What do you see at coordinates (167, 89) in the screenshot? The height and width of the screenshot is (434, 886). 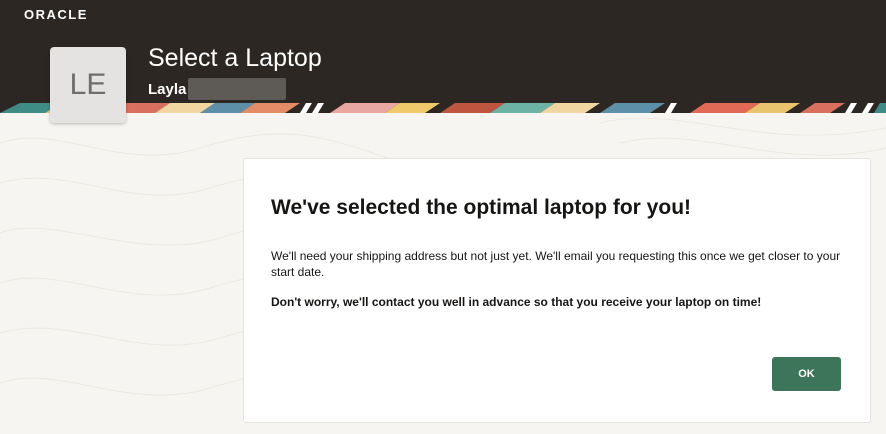 I see `user-name: Layla` at bounding box center [167, 89].